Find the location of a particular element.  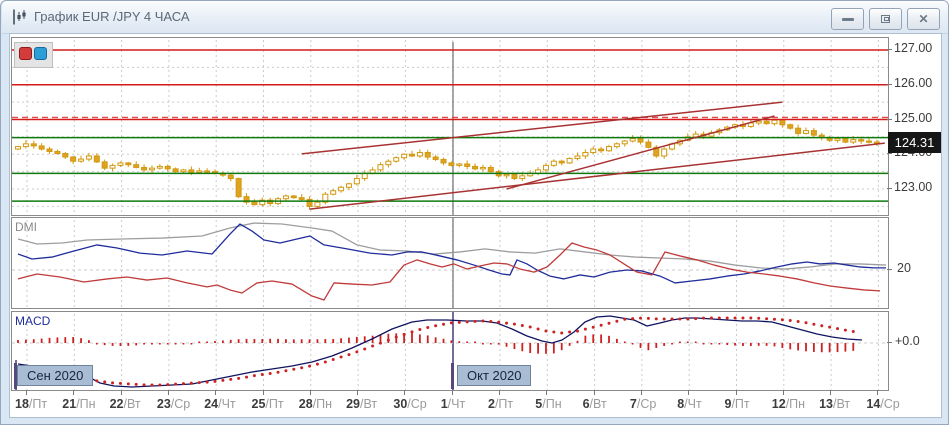

red-marker-button is located at coordinates (25, 53).